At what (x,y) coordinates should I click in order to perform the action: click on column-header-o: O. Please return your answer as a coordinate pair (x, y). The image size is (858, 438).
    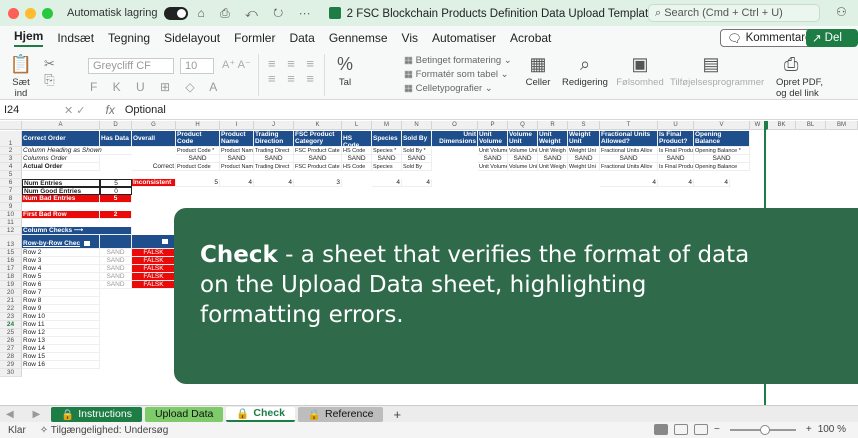
    Looking at the image, I should click on (455, 125).